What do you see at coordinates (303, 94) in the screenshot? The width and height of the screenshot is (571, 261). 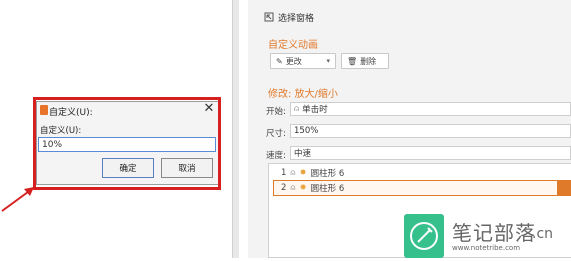 I see `modify-label: 修改: 放大/缩小` at bounding box center [303, 94].